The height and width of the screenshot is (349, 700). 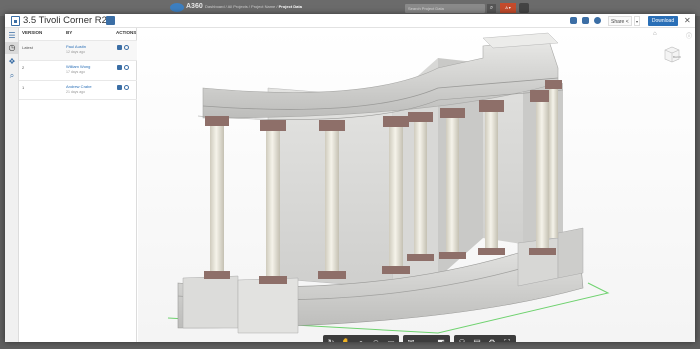 What do you see at coordinates (331, 340) in the screenshot?
I see `orbit-icon: ↻` at bounding box center [331, 340].